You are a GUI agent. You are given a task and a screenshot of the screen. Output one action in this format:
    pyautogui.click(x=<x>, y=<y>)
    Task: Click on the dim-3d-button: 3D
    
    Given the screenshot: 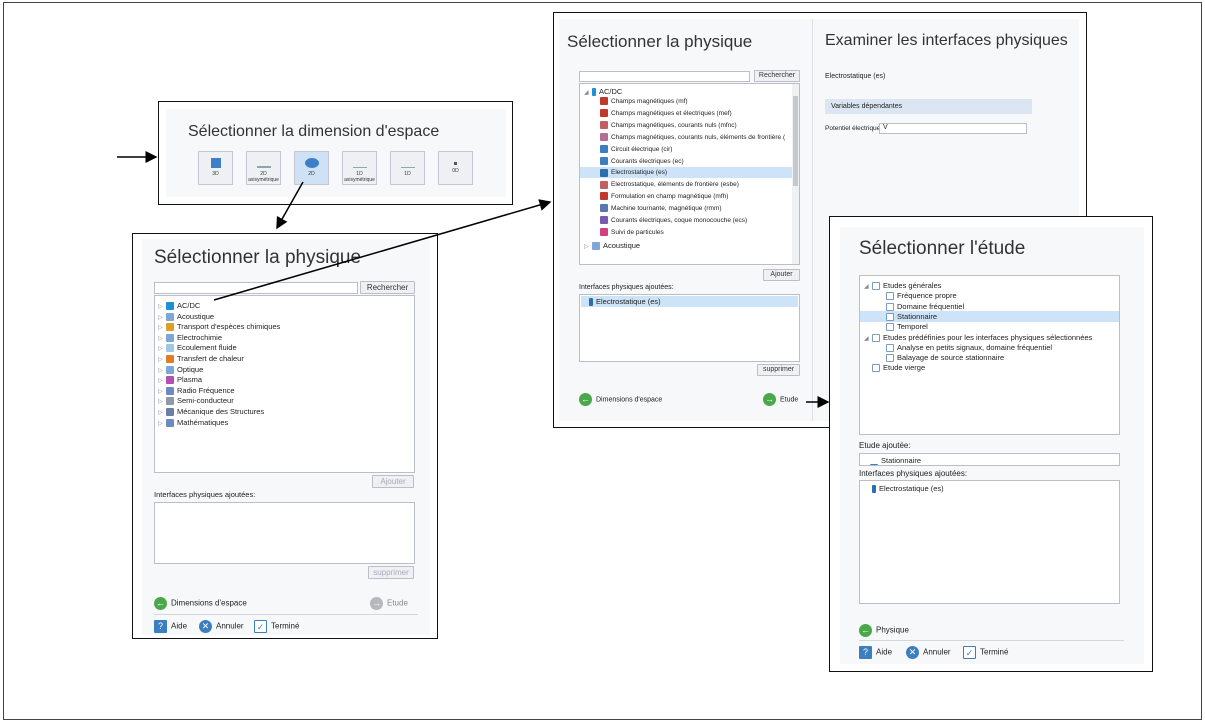 What is the action you would take?
    pyautogui.click(x=215, y=168)
    